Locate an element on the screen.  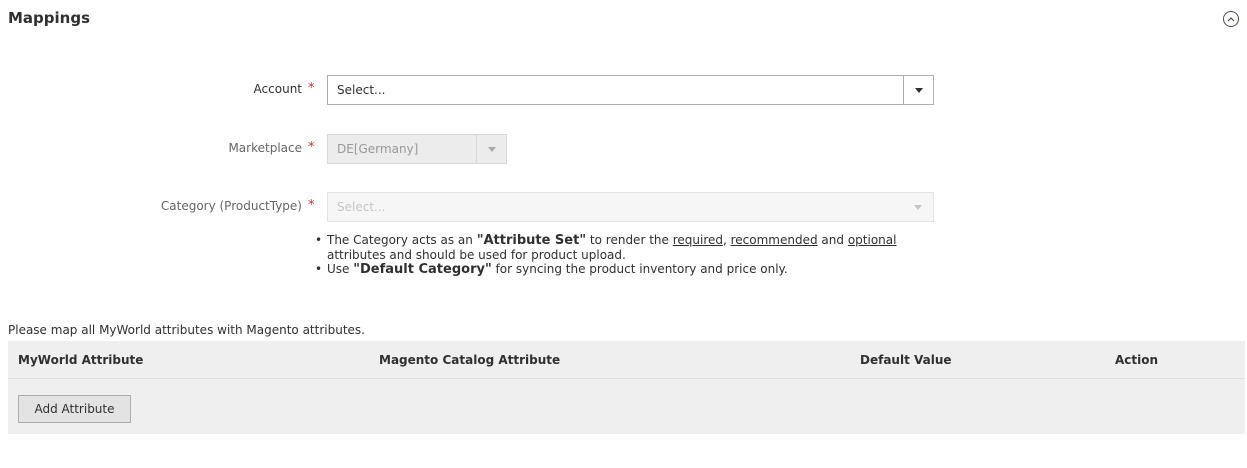
col-magento-attribute: Magento Catalog Attribute is located at coordinates (470, 360).